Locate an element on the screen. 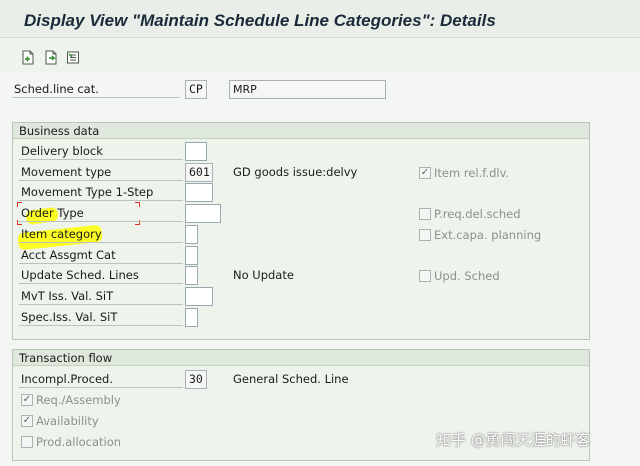 The height and width of the screenshot is (466, 640). req-assembly-label: Req./Assembly is located at coordinates (78, 400).